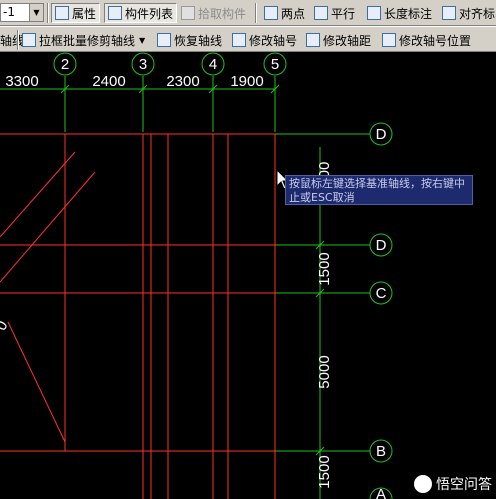 The height and width of the screenshot is (499, 496). Describe the element at coordinates (6, 326) in the screenshot. I see `left-fragment-label: 0` at that location.